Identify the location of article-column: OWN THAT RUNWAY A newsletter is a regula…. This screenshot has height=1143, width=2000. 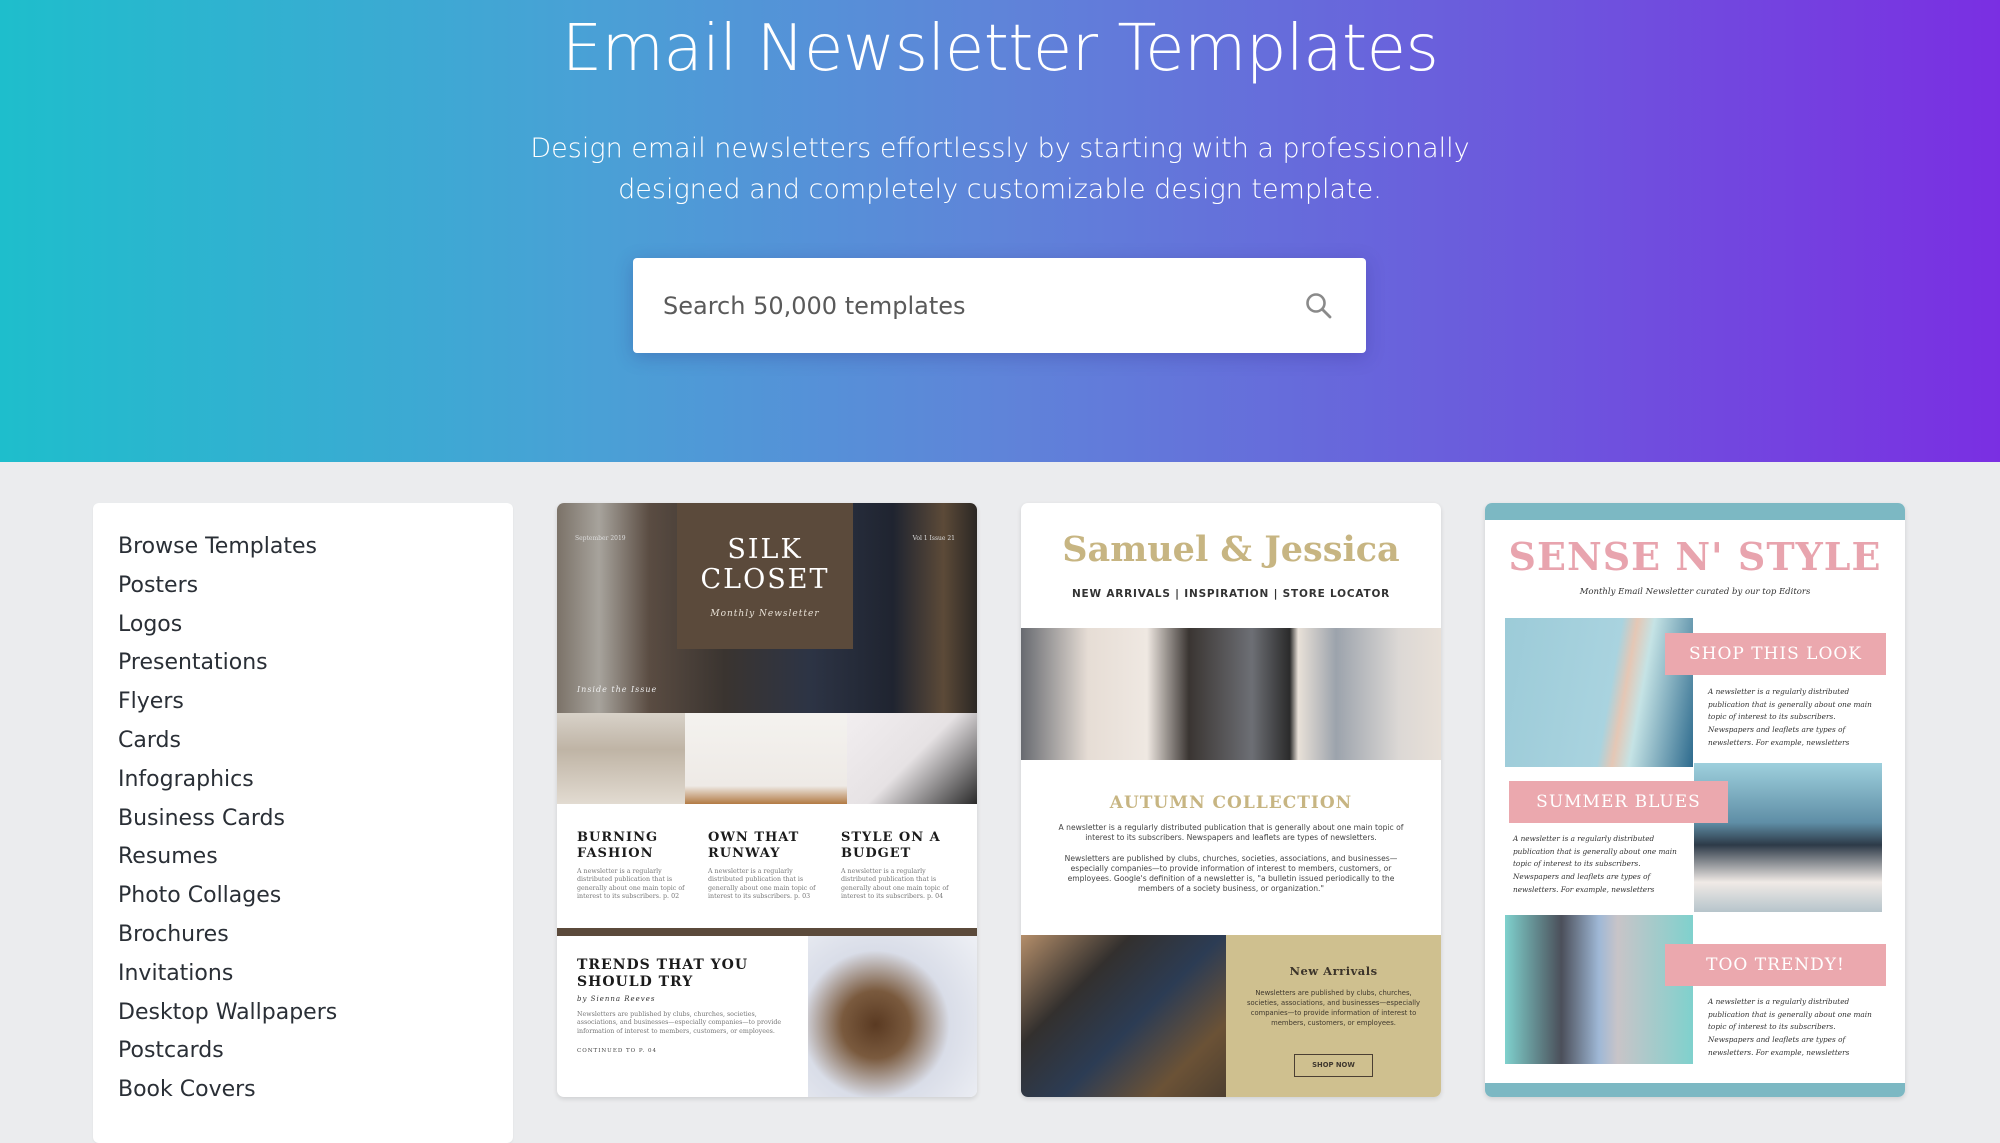
(767, 865).